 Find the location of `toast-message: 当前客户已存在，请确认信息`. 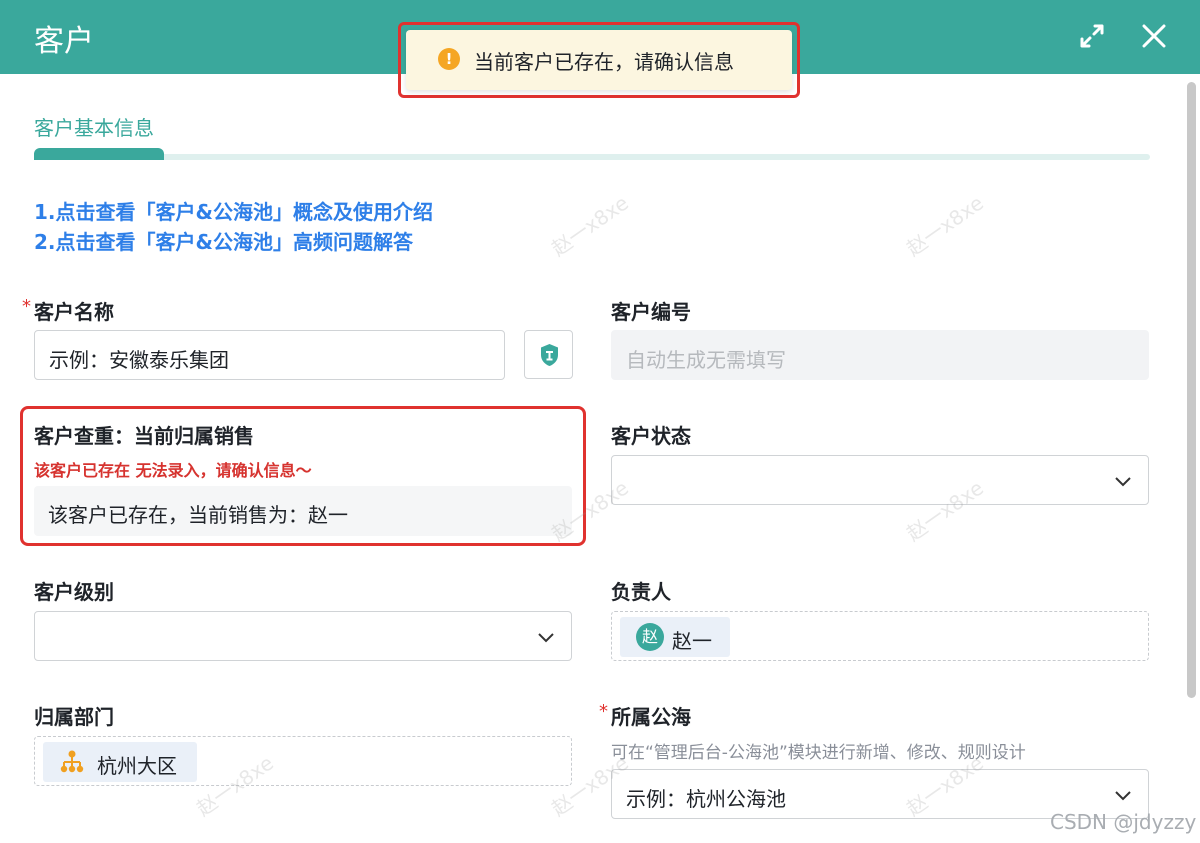

toast-message: 当前客户已存在，请确认信息 is located at coordinates (604, 62).